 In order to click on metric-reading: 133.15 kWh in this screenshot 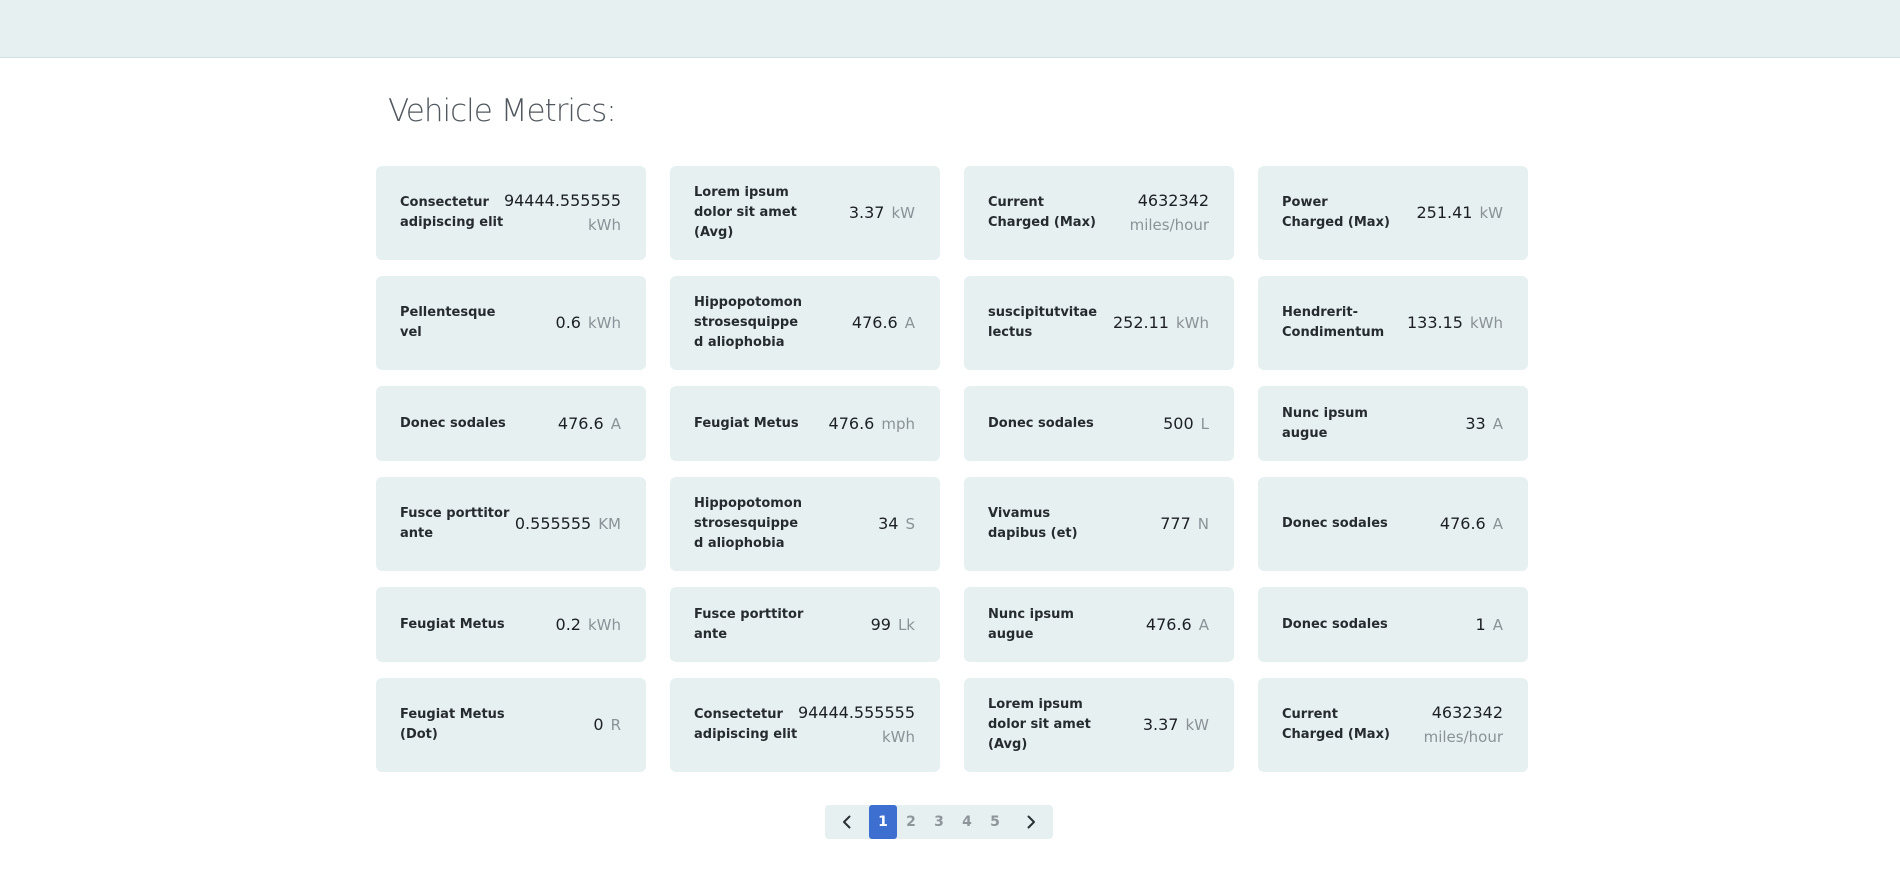, I will do `click(1455, 323)`.